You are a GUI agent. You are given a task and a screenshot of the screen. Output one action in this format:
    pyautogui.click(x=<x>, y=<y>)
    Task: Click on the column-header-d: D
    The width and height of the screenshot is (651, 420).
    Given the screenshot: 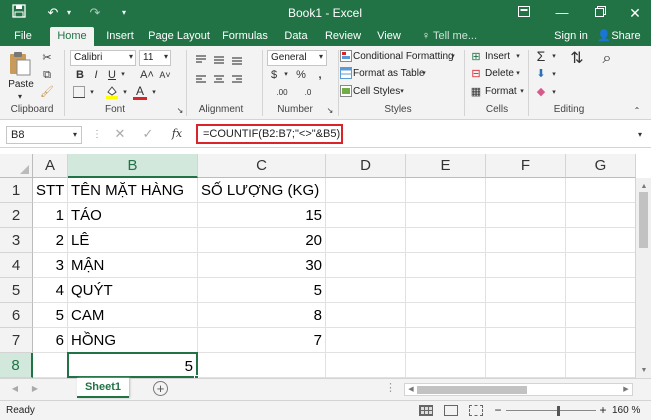 What is the action you would take?
    pyautogui.click(x=366, y=166)
    